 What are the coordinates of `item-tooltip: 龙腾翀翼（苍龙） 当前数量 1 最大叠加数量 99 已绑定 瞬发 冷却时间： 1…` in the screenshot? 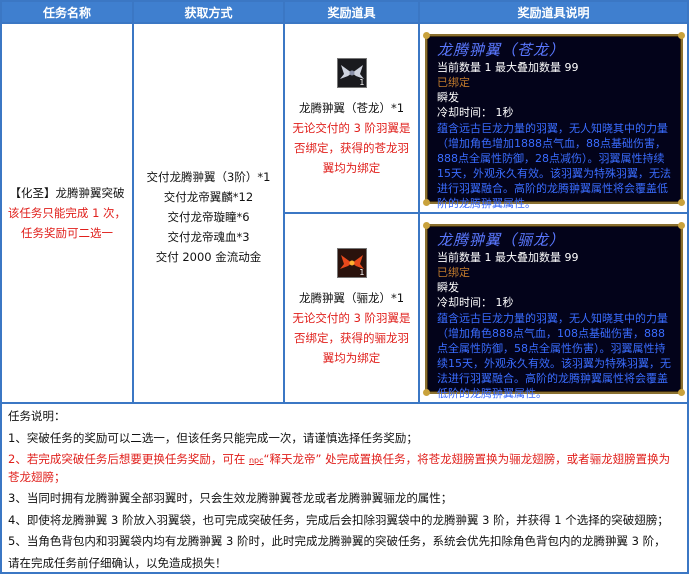 It's located at (554, 121).